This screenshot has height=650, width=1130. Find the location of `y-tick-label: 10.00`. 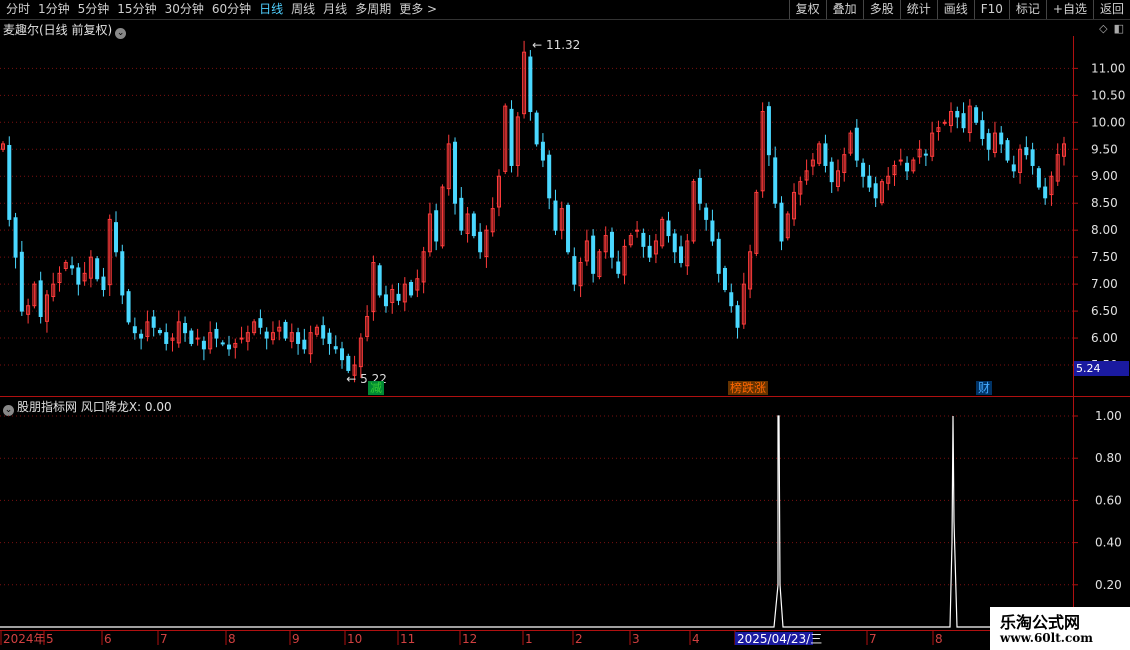

y-tick-label: 10.00 is located at coordinates (1108, 122).